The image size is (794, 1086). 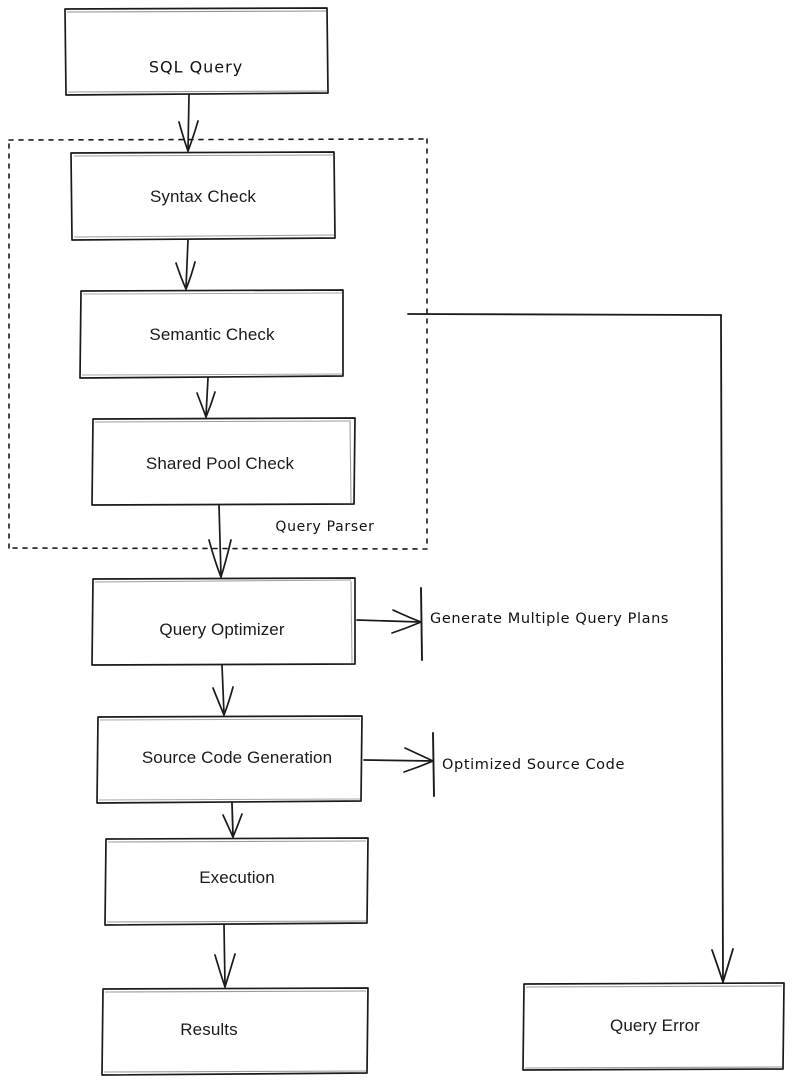 What do you see at coordinates (188, 123) in the screenshot?
I see `edge-sql-query-to-syntax-check` at bounding box center [188, 123].